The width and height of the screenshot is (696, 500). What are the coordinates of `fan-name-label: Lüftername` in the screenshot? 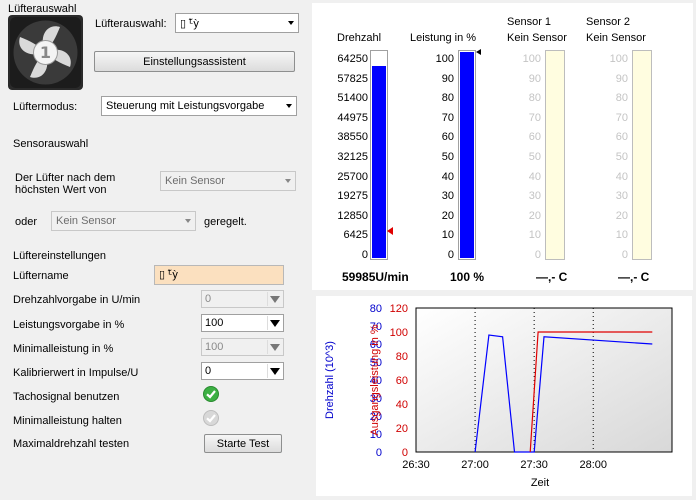 It's located at (41, 276).